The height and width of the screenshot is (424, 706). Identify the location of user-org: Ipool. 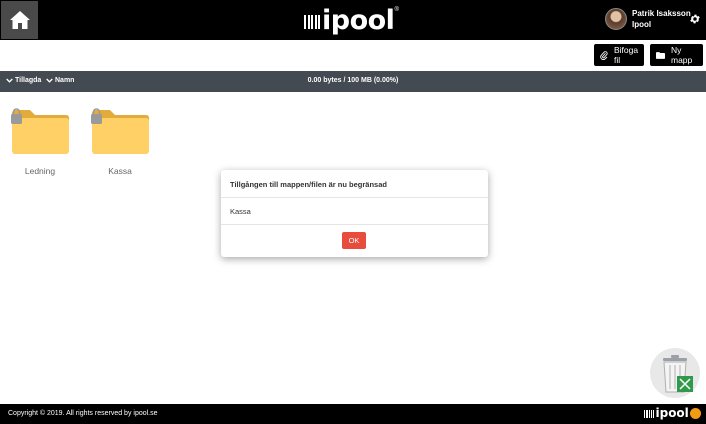
(642, 24).